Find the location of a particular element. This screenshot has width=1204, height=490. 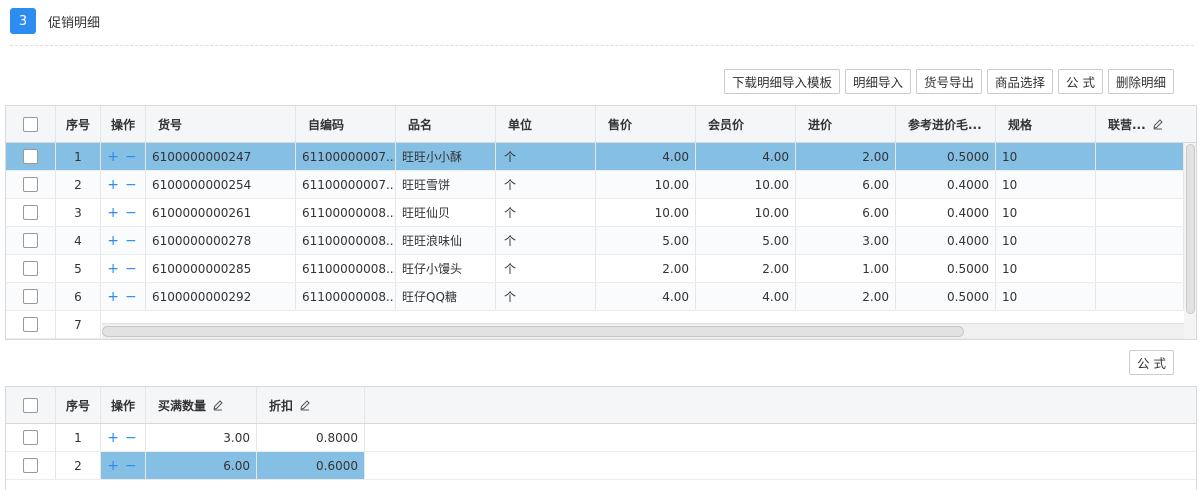

cell-member-price: 5.00 is located at coordinates (746, 240).